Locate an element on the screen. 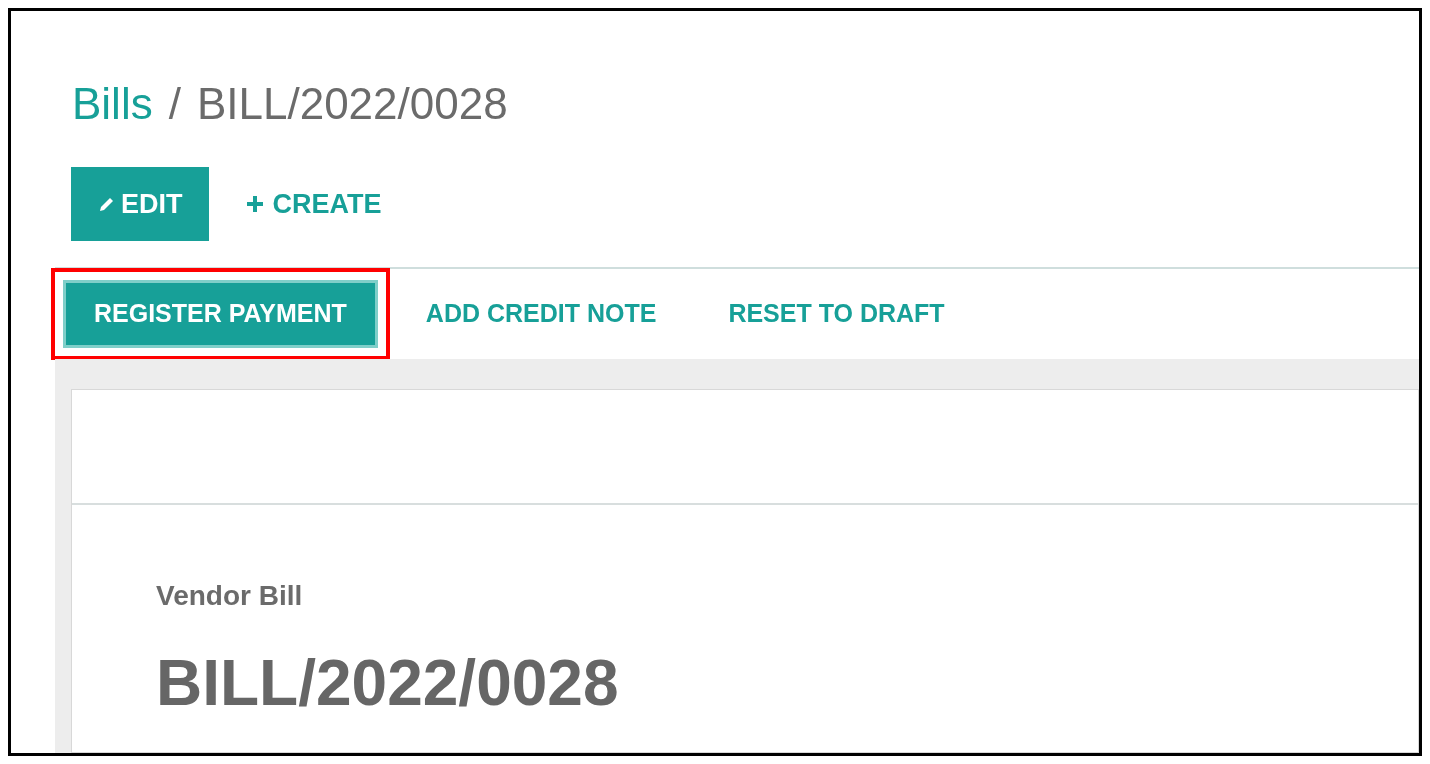  action-link: ADD CREDIT NOTE is located at coordinates (541, 314).